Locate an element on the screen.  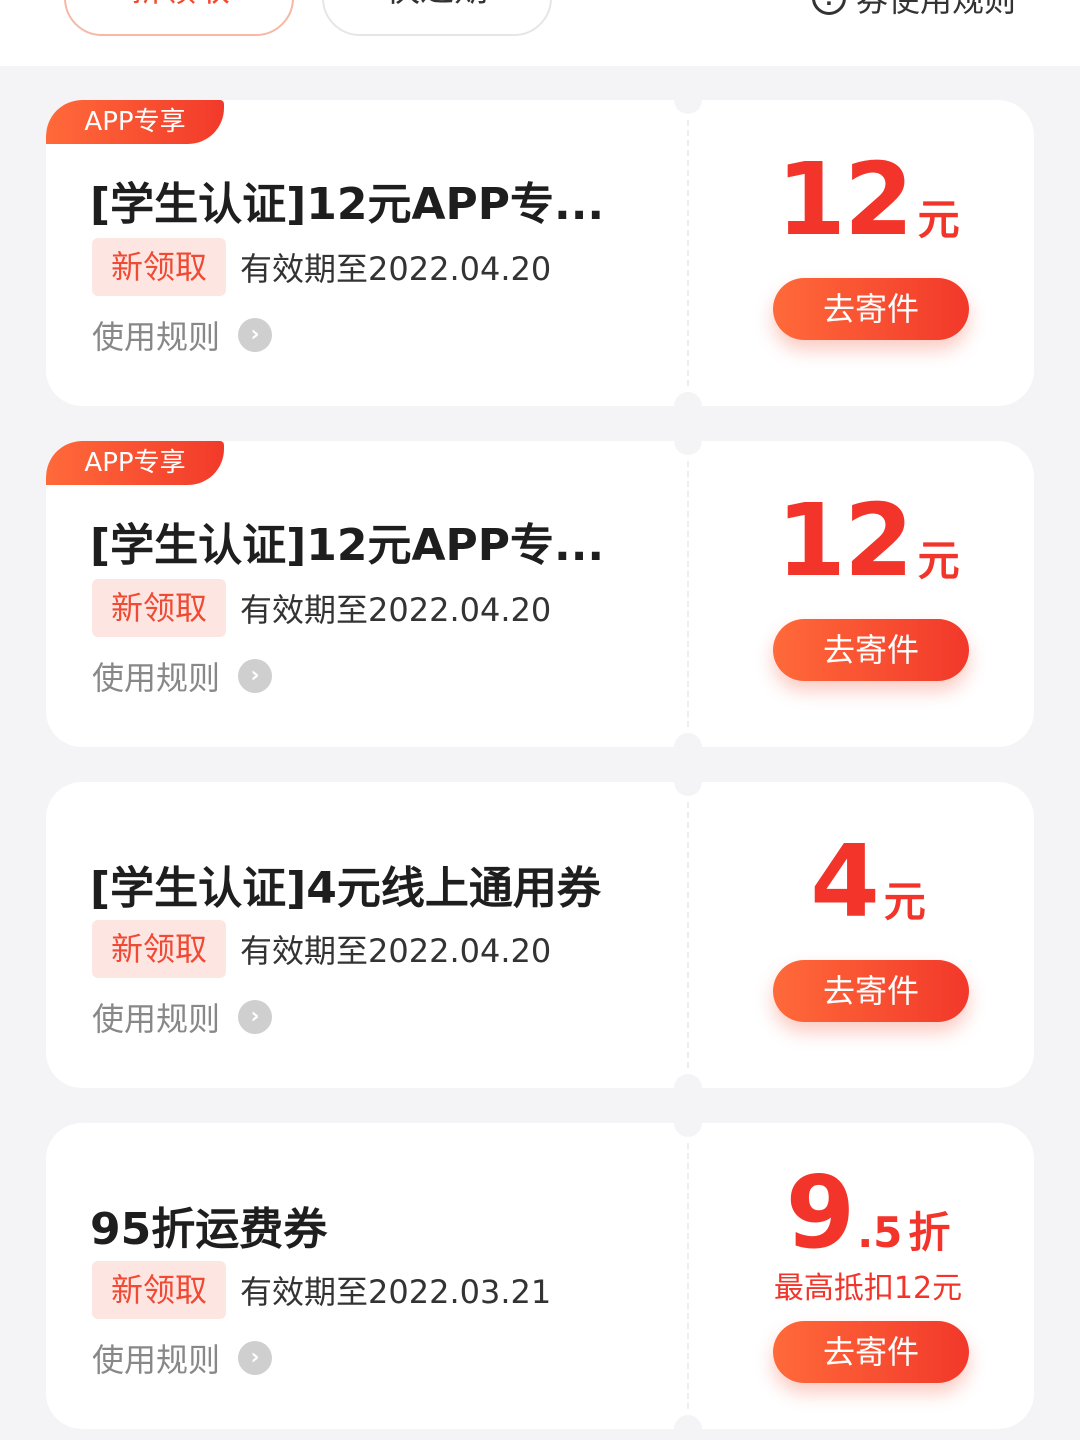
coupon-title: 95折运费券 is located at coordinates (209, 1229).